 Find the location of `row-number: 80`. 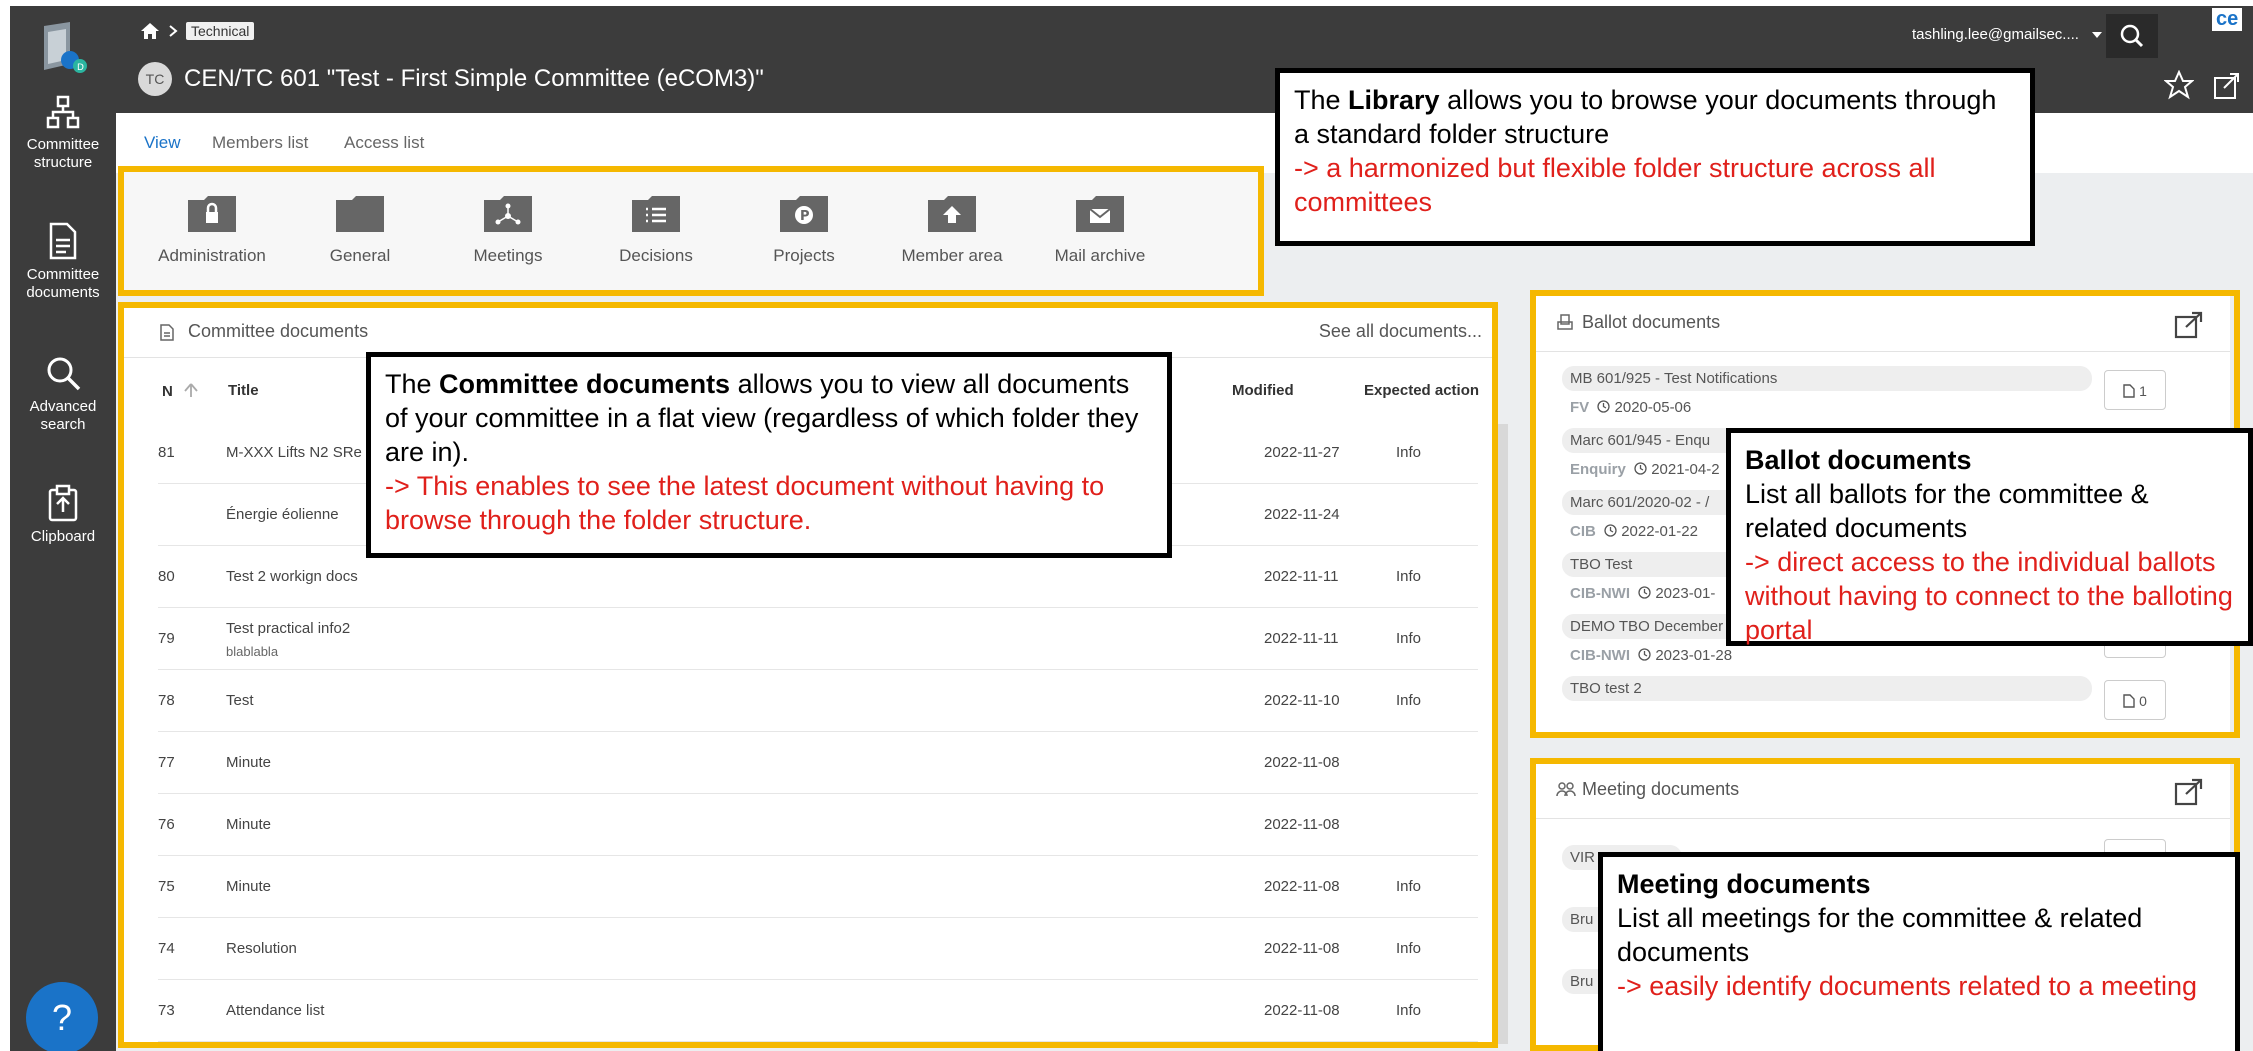

row-number: 80 is located at coordinates (166, 576).